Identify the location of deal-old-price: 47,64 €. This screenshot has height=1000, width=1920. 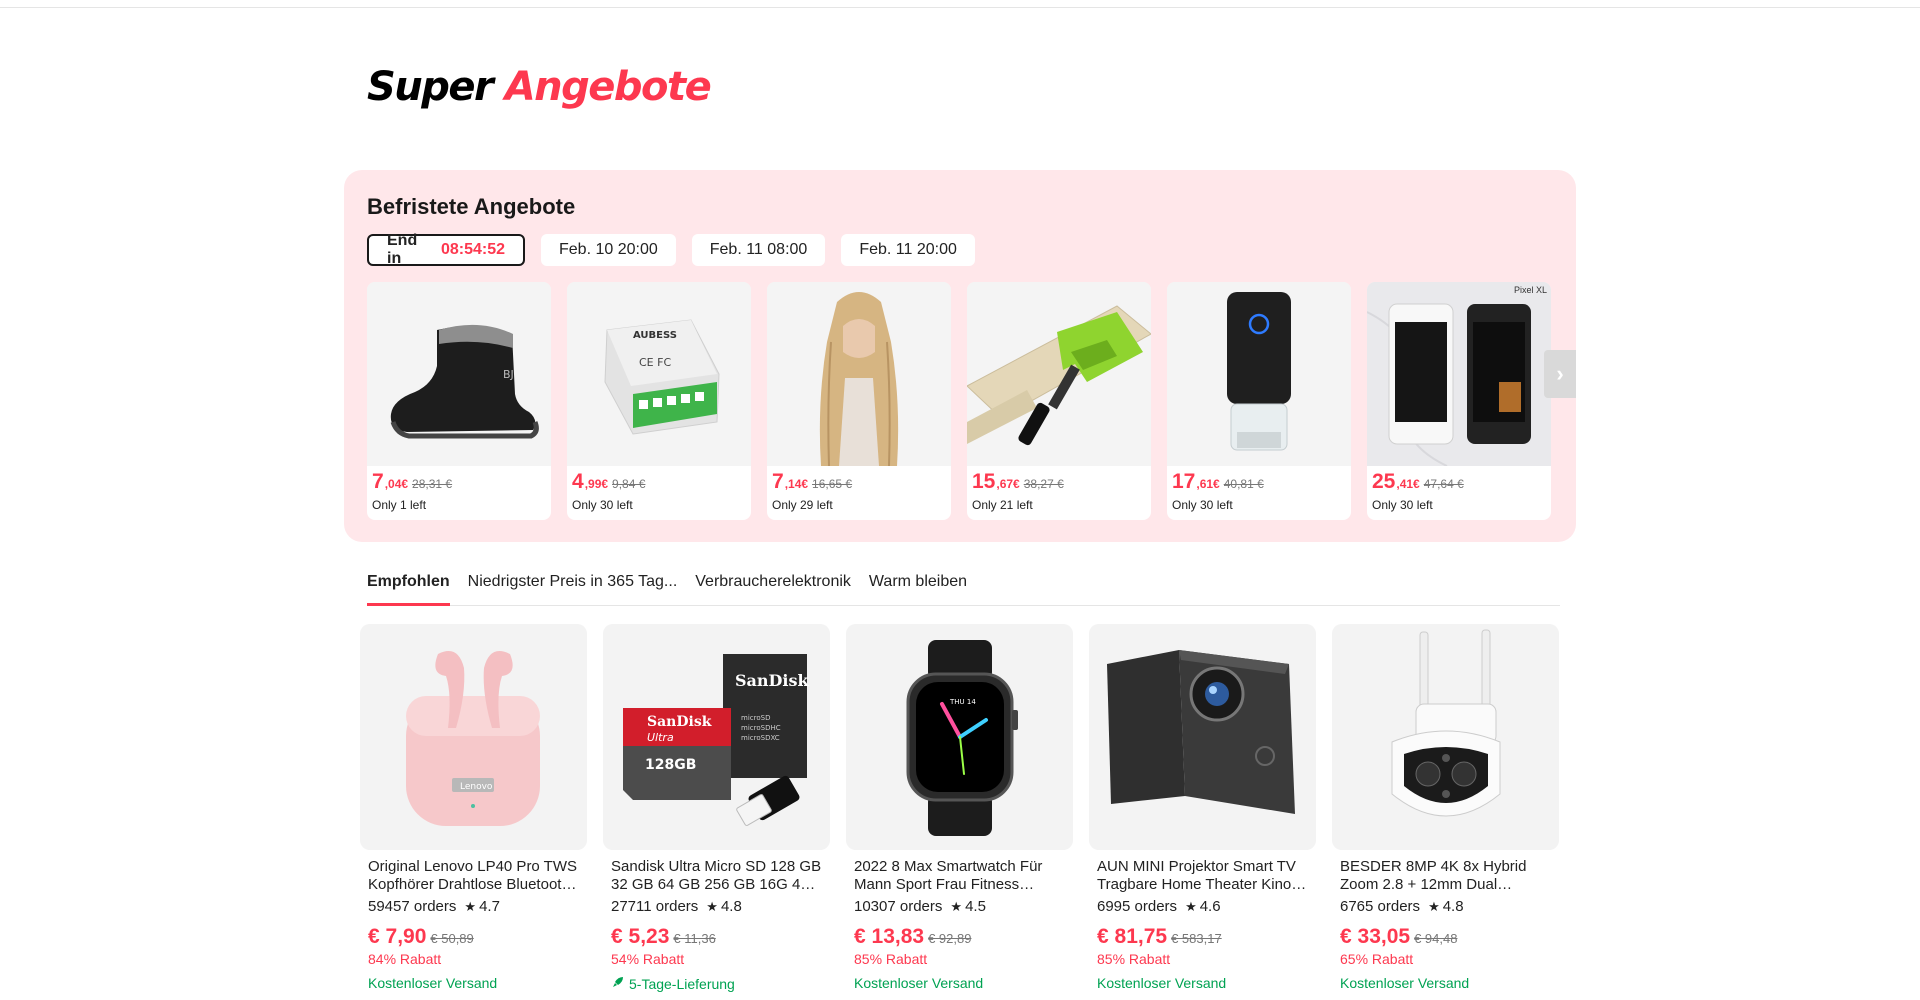
(1443, 484).